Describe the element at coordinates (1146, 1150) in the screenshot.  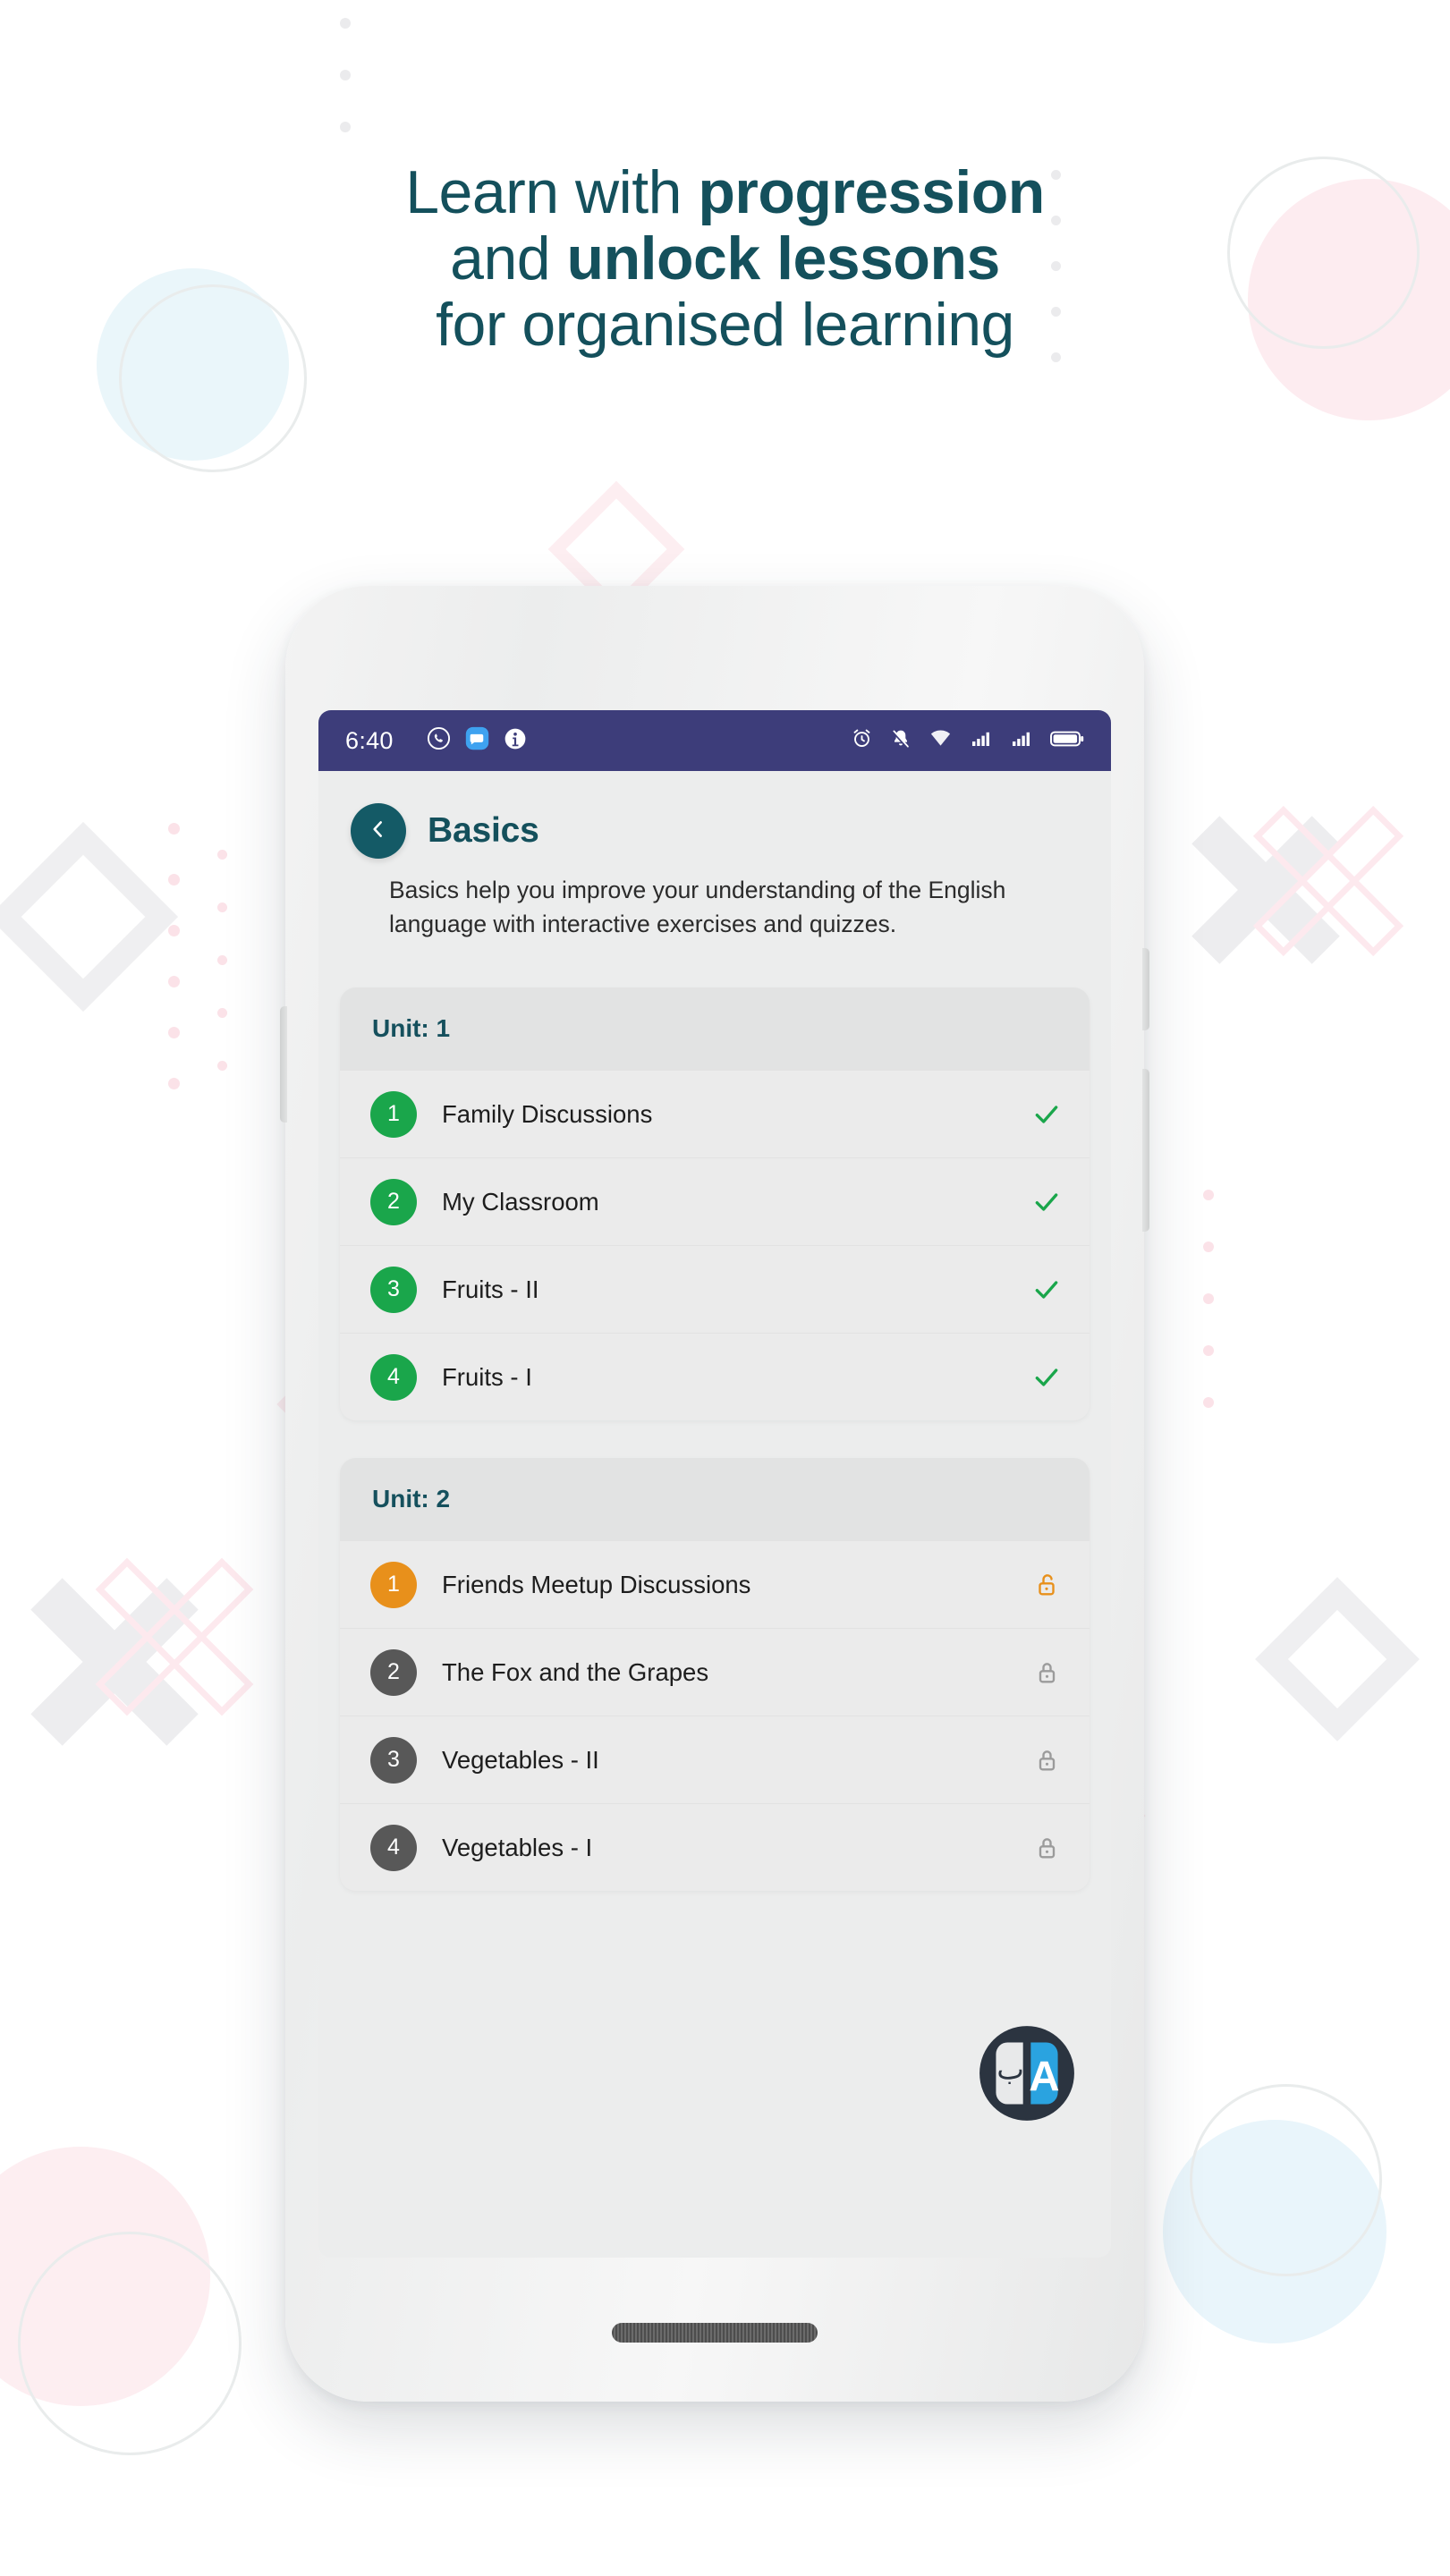
I see `phone-button-volume` at that location.